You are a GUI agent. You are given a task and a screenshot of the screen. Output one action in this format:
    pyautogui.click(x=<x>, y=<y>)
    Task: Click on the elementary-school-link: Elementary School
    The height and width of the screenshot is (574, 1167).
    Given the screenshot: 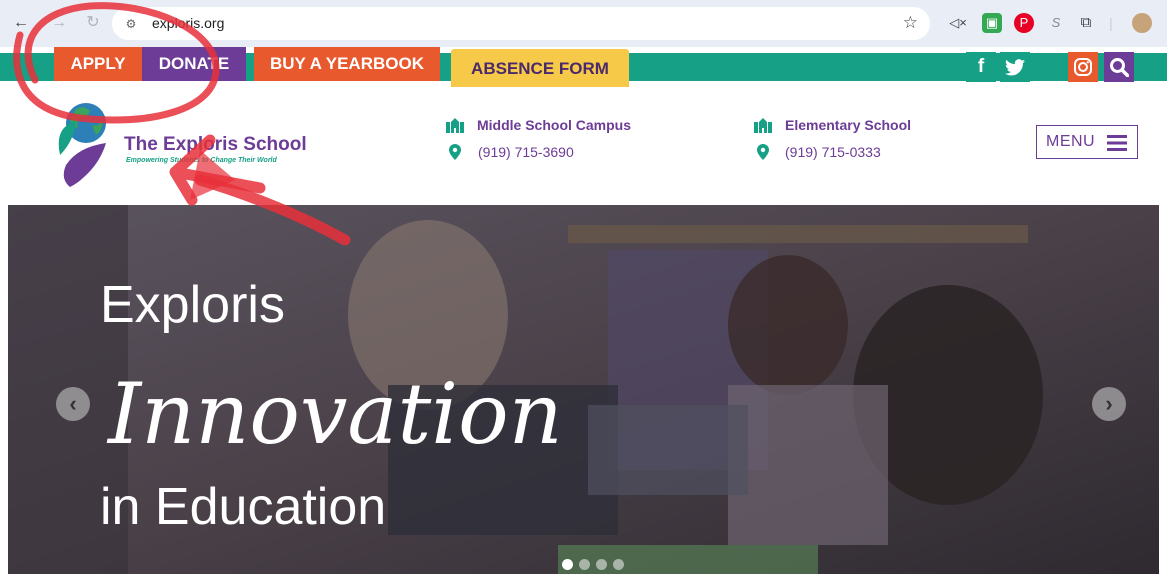 What is the action you would take?
    pyautogui.click(x=848, y=125)
    